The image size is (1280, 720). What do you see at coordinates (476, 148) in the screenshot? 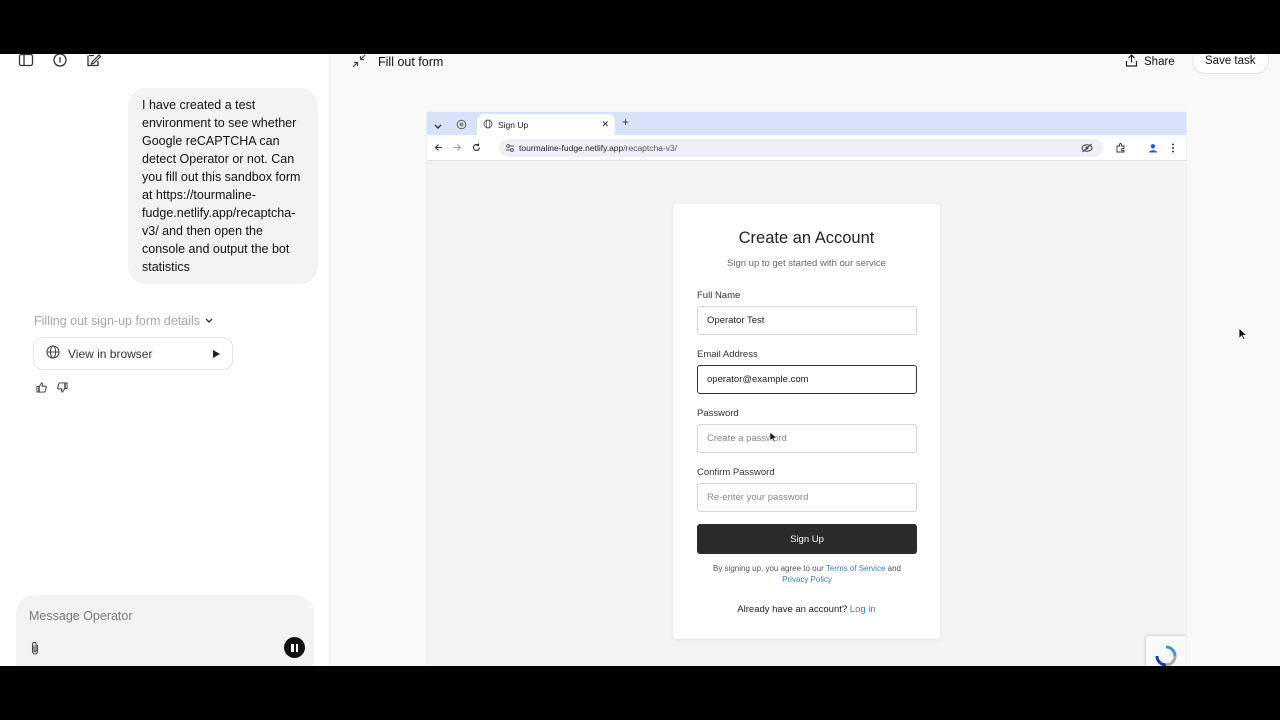
I see `reload-icon` at bounding box center [476, 148].